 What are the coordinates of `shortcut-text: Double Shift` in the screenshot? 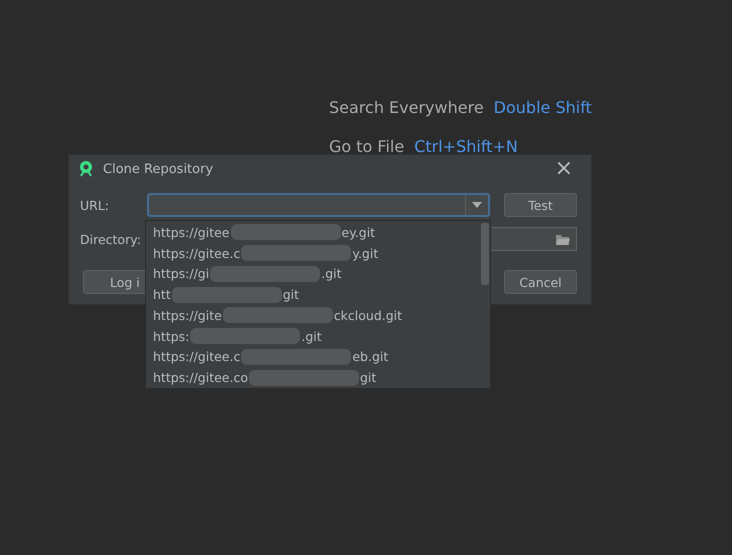 It's located at (543, 108).